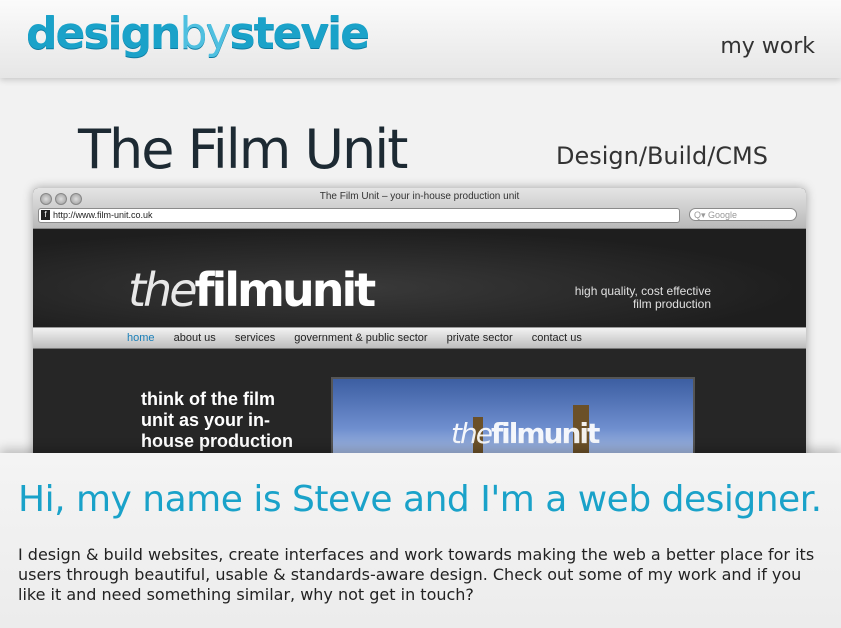 This screenshot has height=628, width=841. Describe the element at coordinates (723, 215) in the screenshot. I see `search-placeholder: Google` at that location.